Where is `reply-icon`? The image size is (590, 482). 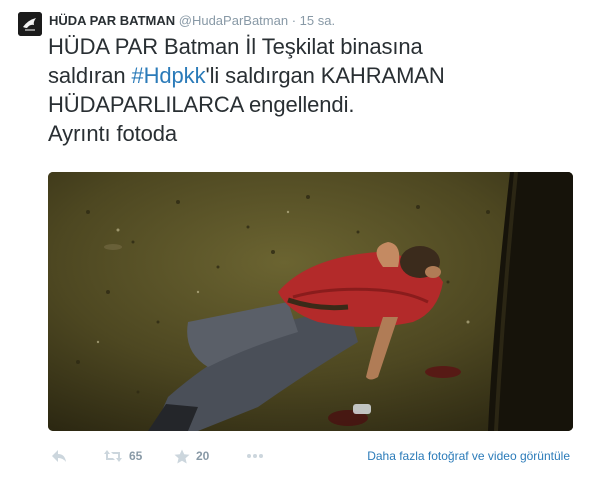 reply-icon is located at coordinates (59, 456).